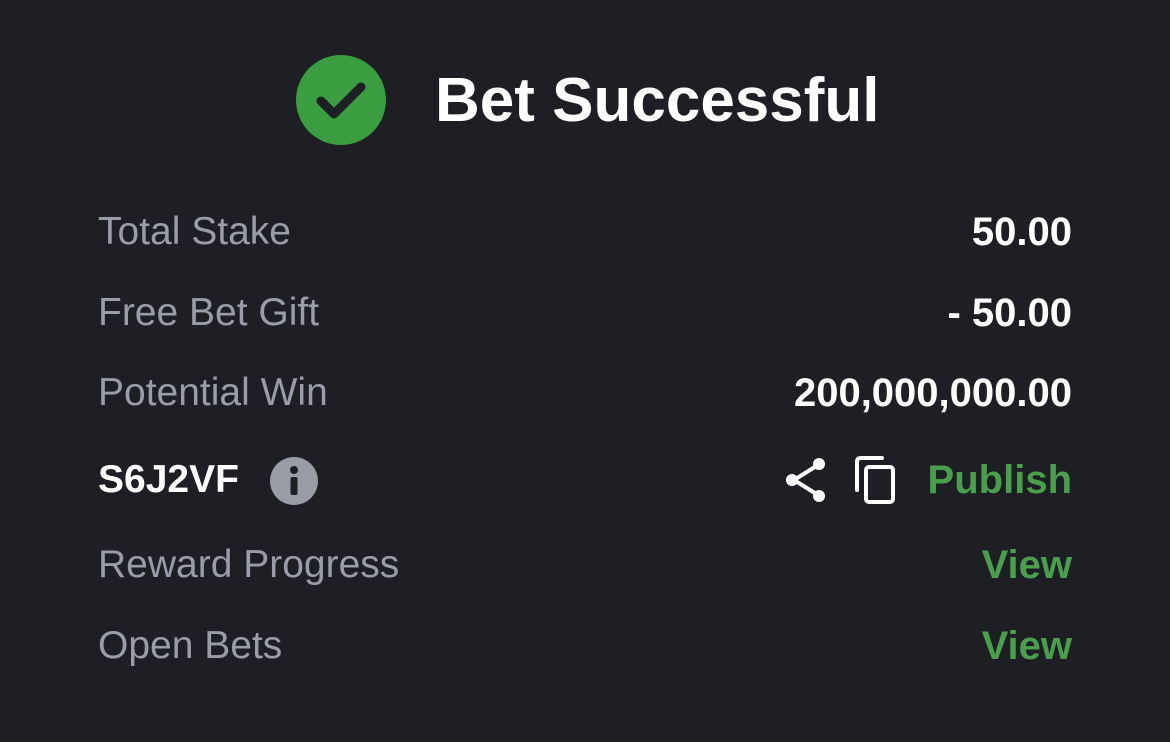 Image resolution: width=1170 pixels, height=742 pixels. Describe the element at coordinates (585, 232) in the screenshot. I see `total-stake-row: Total Stake 50.00` at that location.